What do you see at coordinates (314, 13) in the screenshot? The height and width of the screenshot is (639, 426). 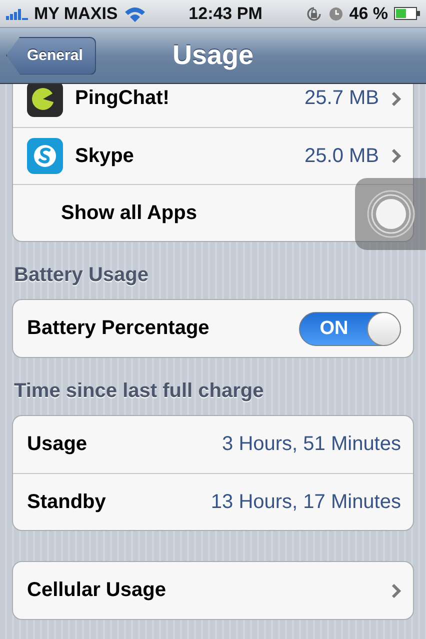 I see `rotation-lock-icon` at bounding box center [314, 13].